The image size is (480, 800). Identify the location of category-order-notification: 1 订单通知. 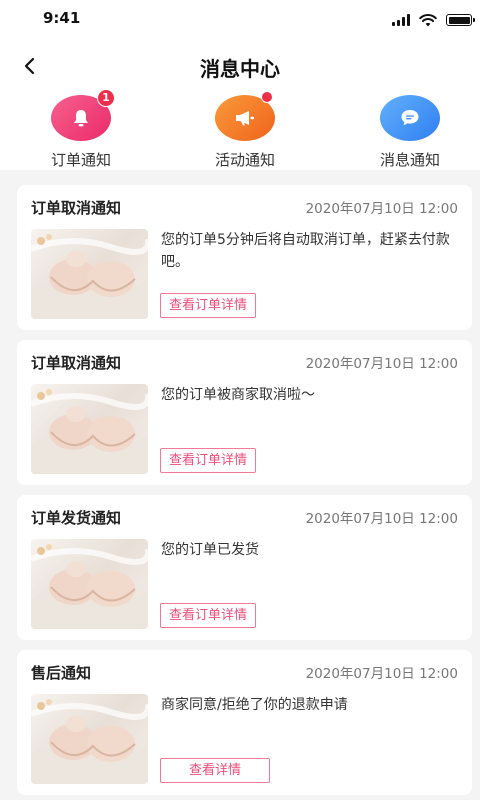
(81, 129).